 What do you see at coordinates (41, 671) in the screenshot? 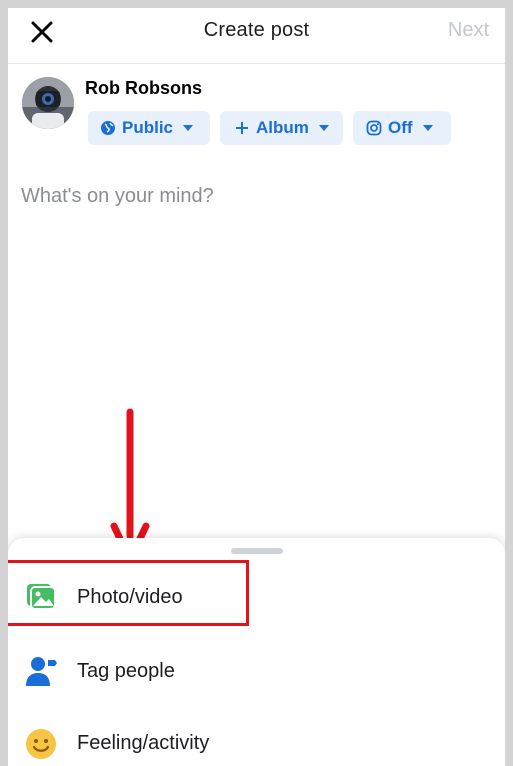
I see `tag-people-icon` at bounding box center [41, 671].